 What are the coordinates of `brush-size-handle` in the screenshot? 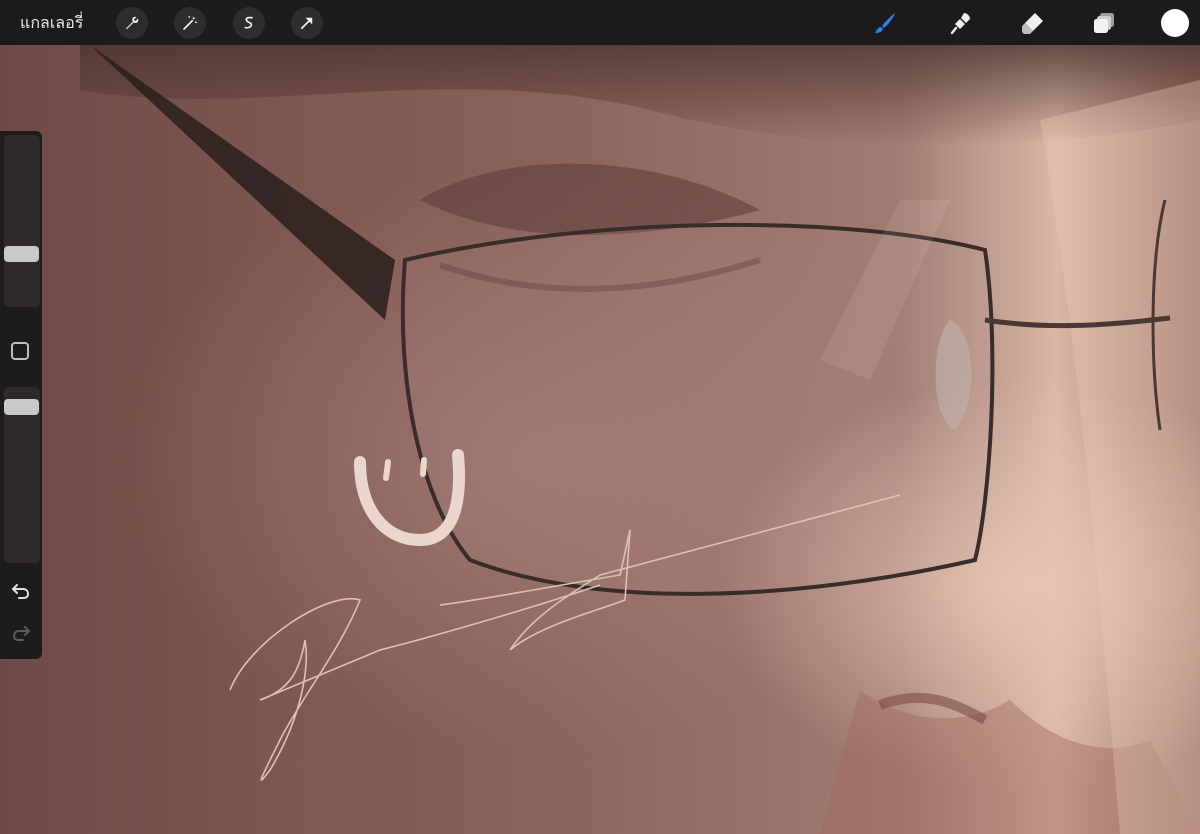 It's located at (21, 253).